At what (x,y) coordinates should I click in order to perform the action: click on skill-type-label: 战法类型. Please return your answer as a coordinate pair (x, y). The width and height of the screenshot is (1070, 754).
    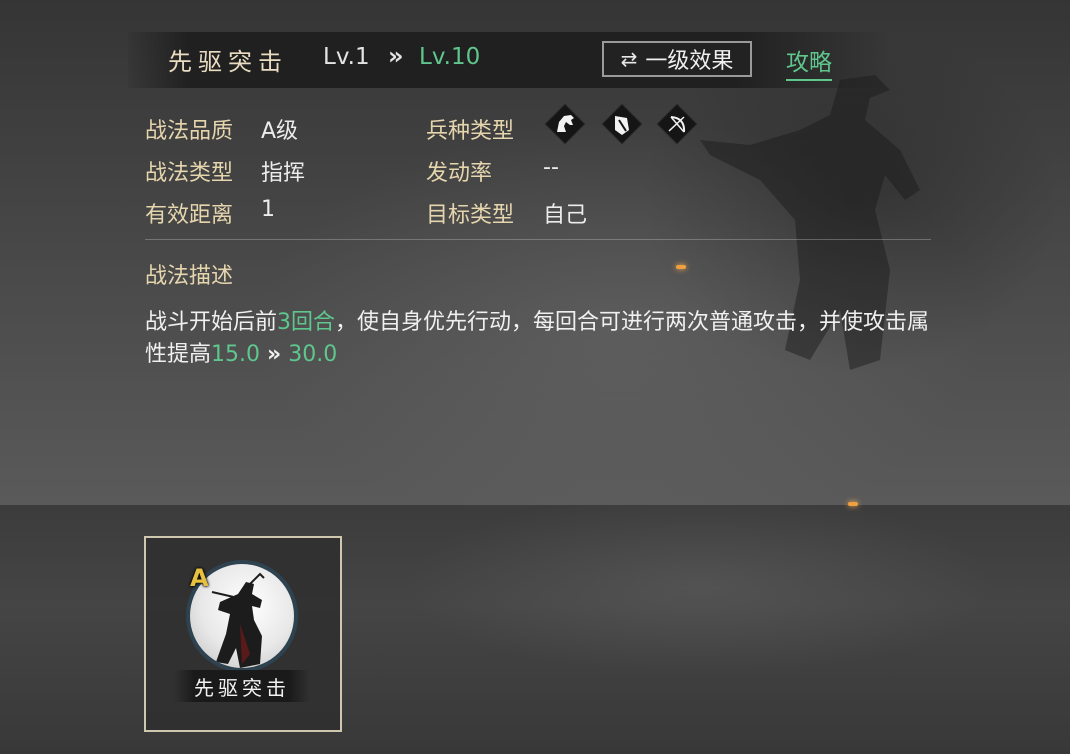
    Looking at the image, I should click on (189, 173).